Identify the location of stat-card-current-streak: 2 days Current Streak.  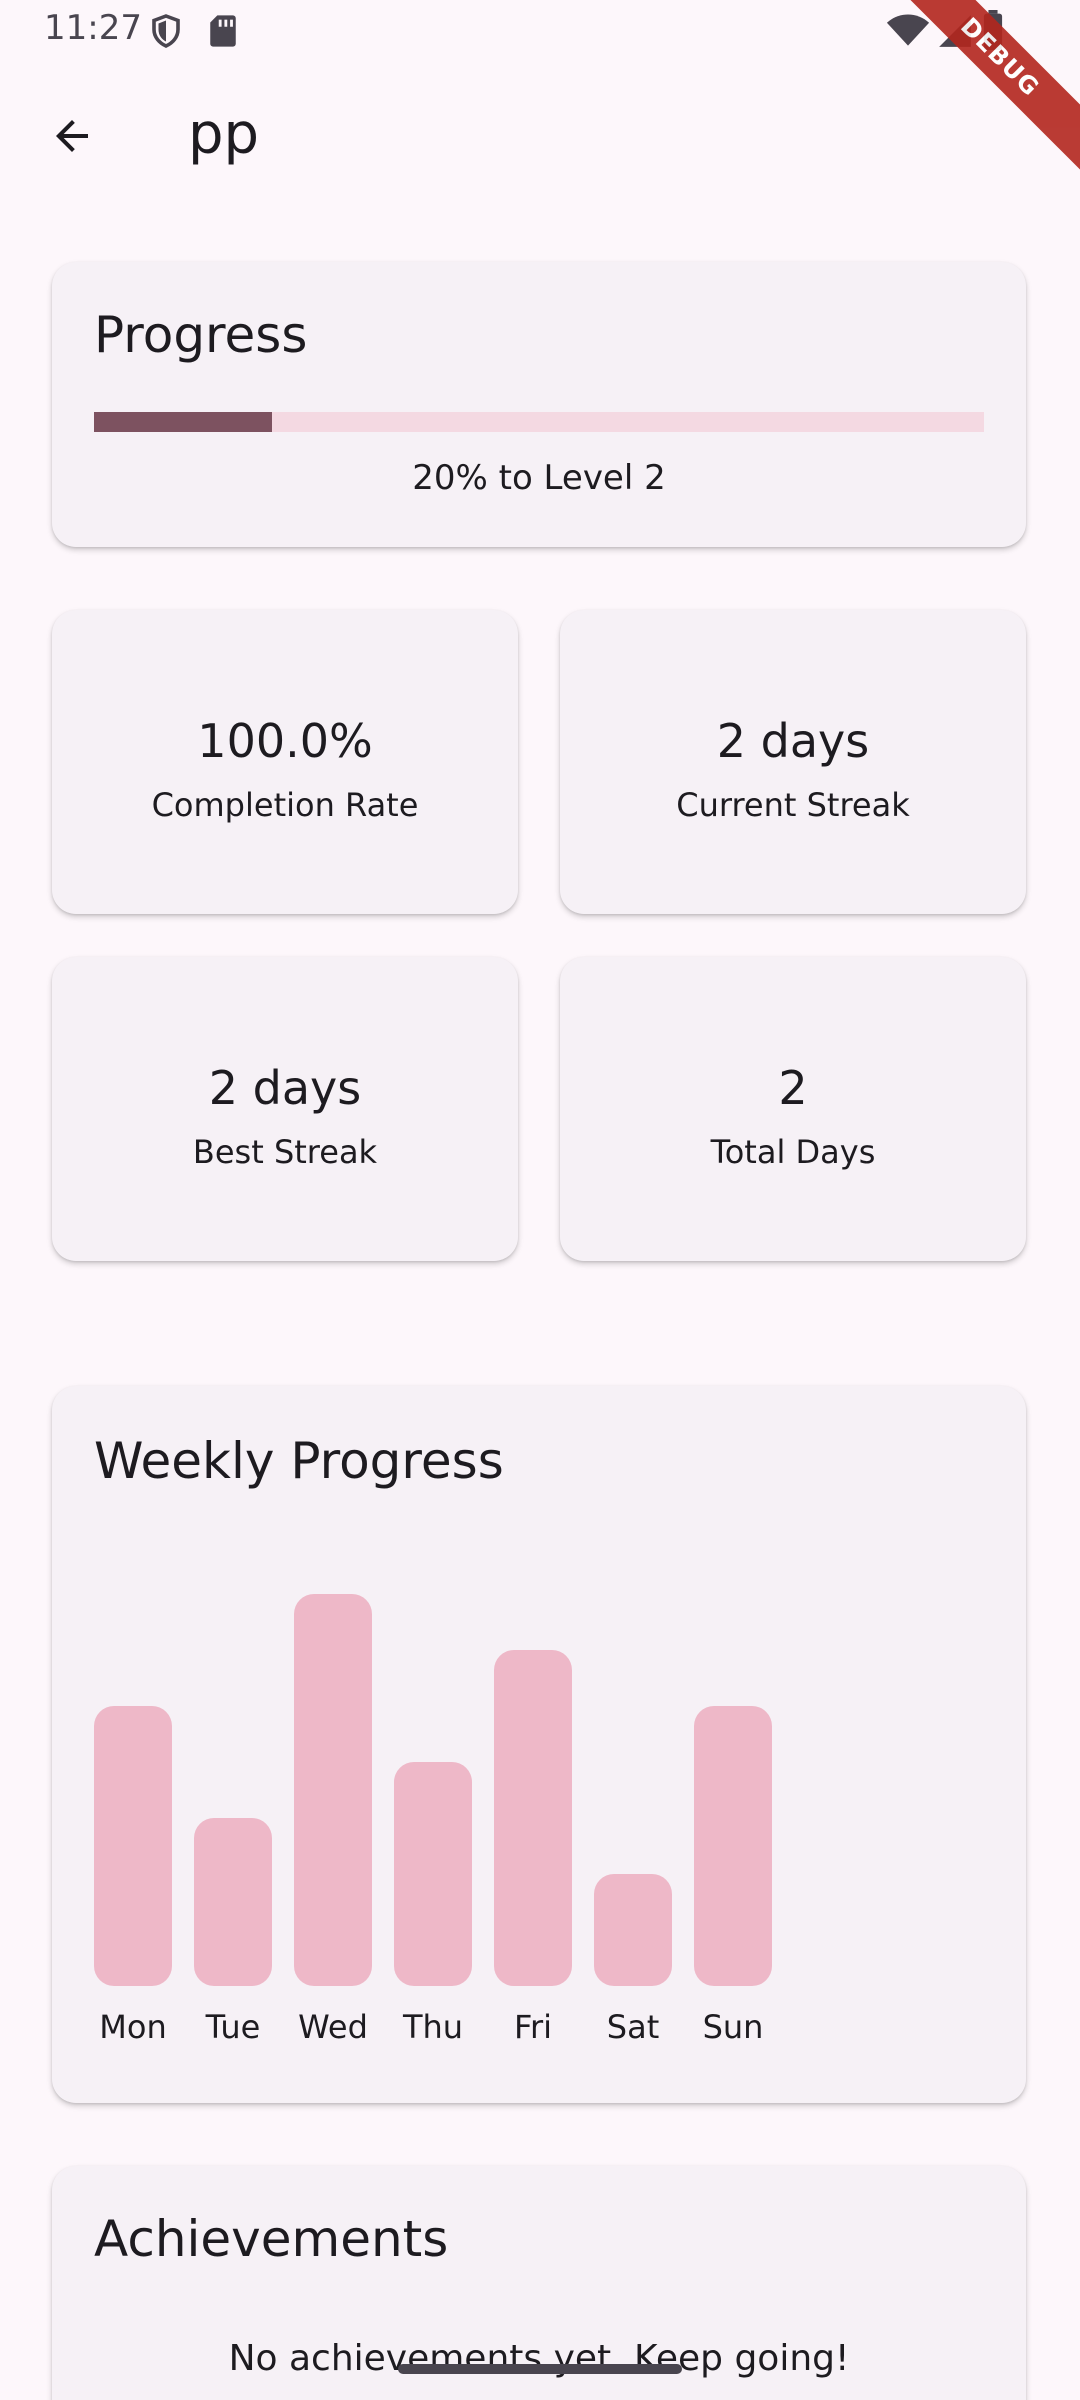
(793, 762).